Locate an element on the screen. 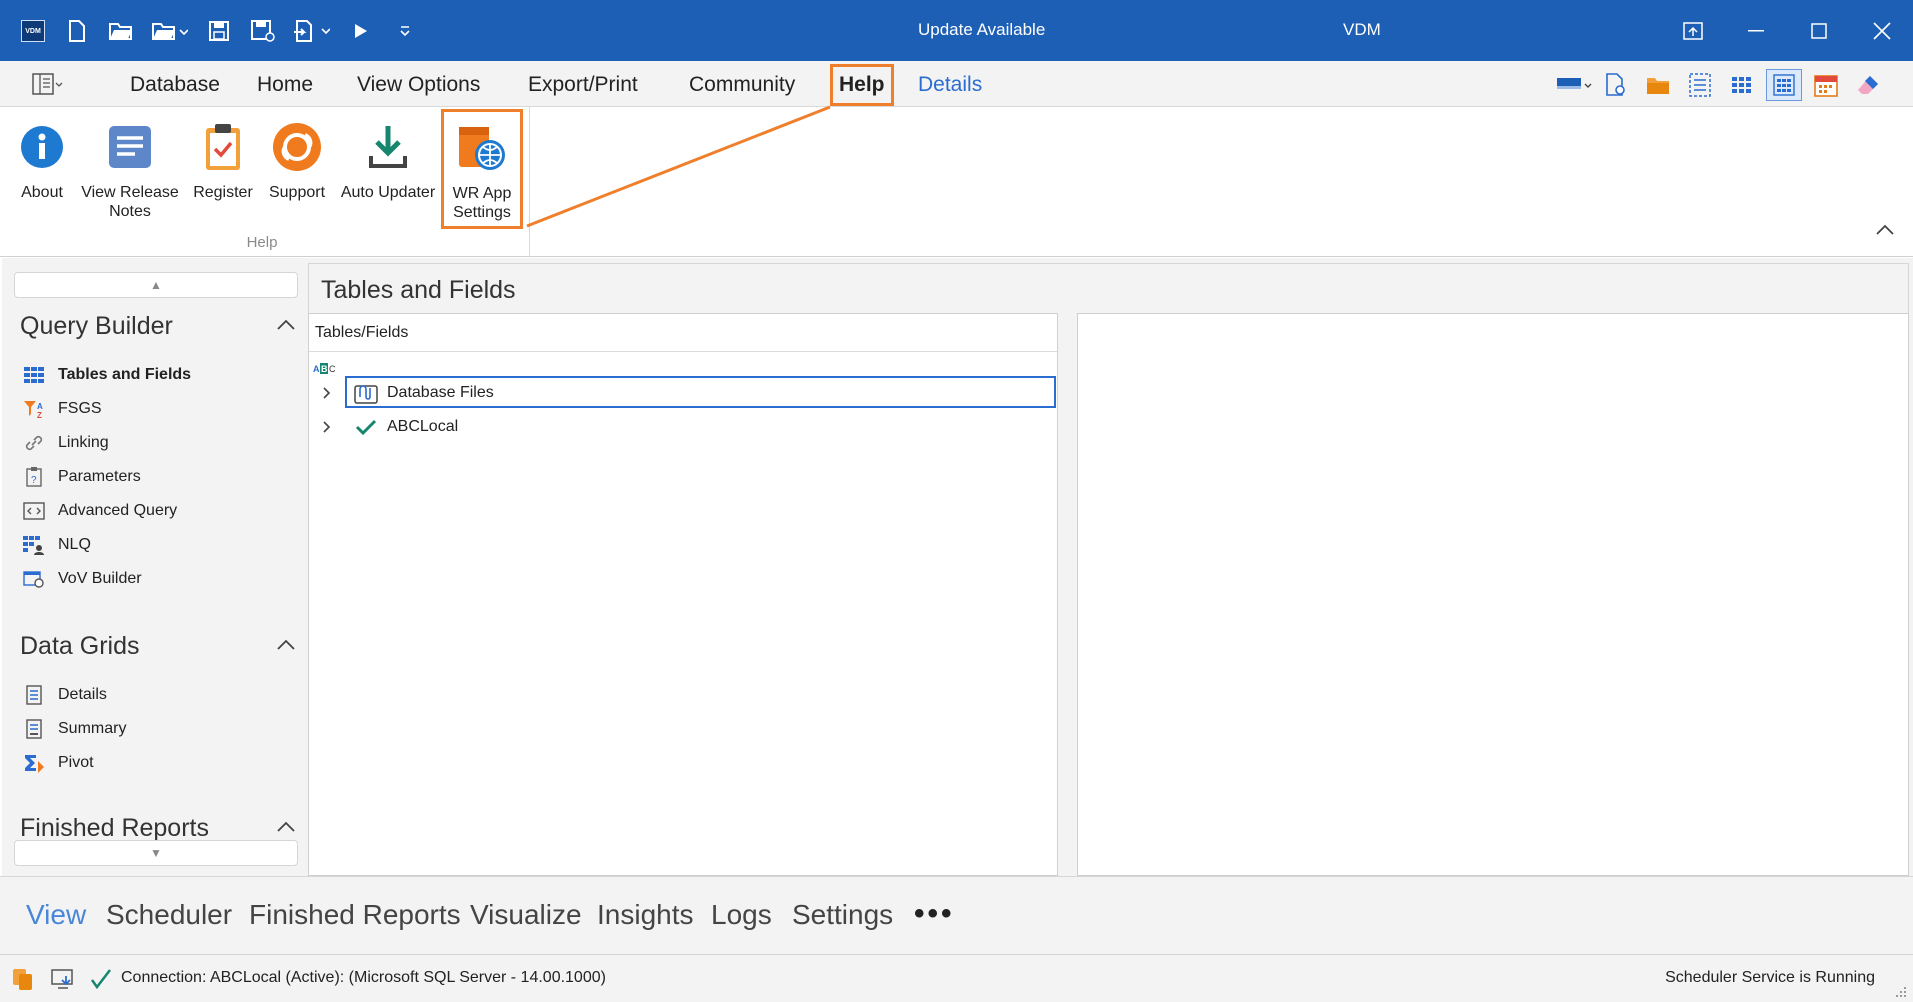 Image resolution: width=1913 pixels, height=1002 pixels. customize-icon is located at coordinates (405, 31).